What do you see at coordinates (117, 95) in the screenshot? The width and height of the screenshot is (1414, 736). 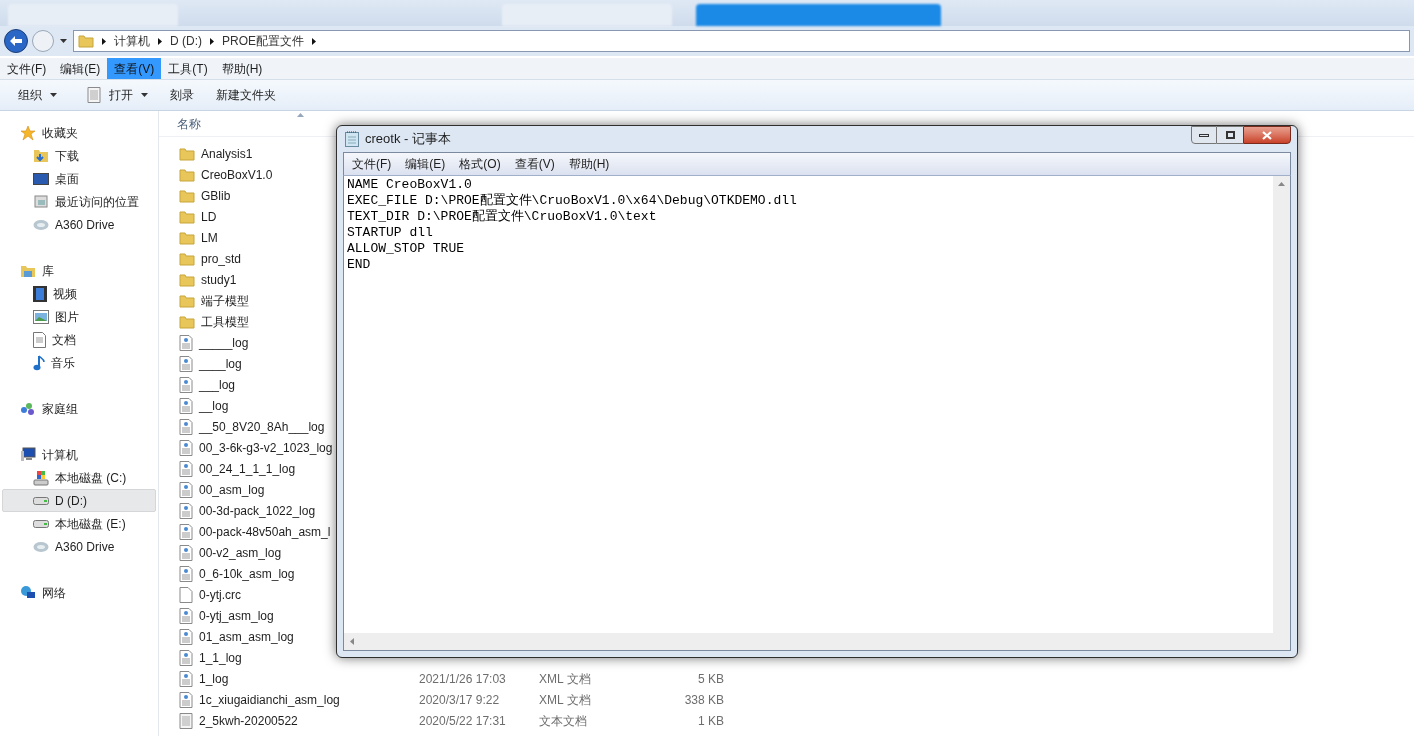 I see `open-button: 打开` at bounding box center [117, 95].